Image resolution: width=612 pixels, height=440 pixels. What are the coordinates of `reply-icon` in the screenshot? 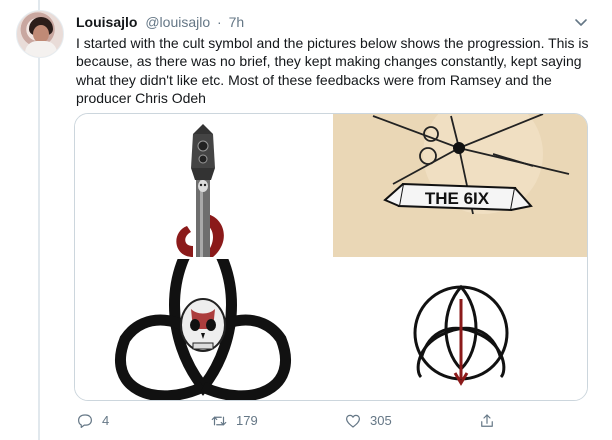 It's located at (85, 421).